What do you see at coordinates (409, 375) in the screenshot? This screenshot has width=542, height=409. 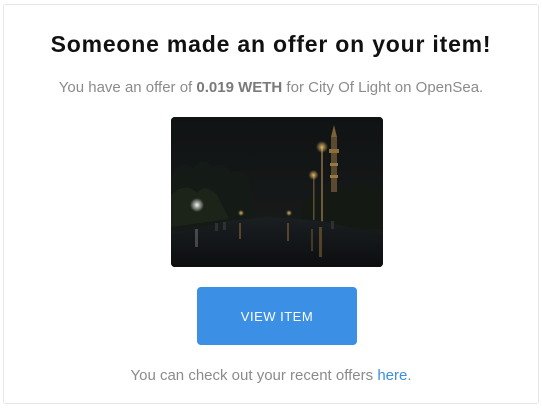 I see `footer-suffix: .` at bounding box center [409, 375].